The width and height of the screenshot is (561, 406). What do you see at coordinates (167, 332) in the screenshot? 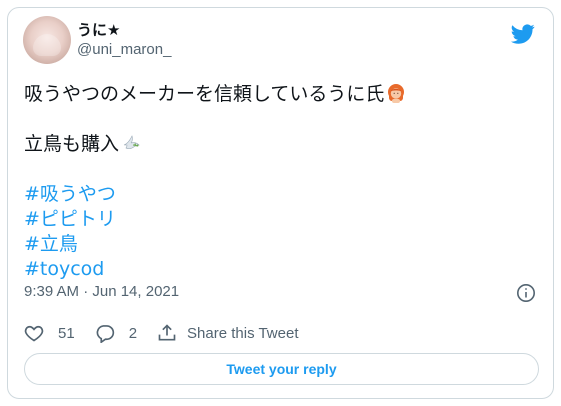
I see `share-icon` at bounding box center [167, 332].